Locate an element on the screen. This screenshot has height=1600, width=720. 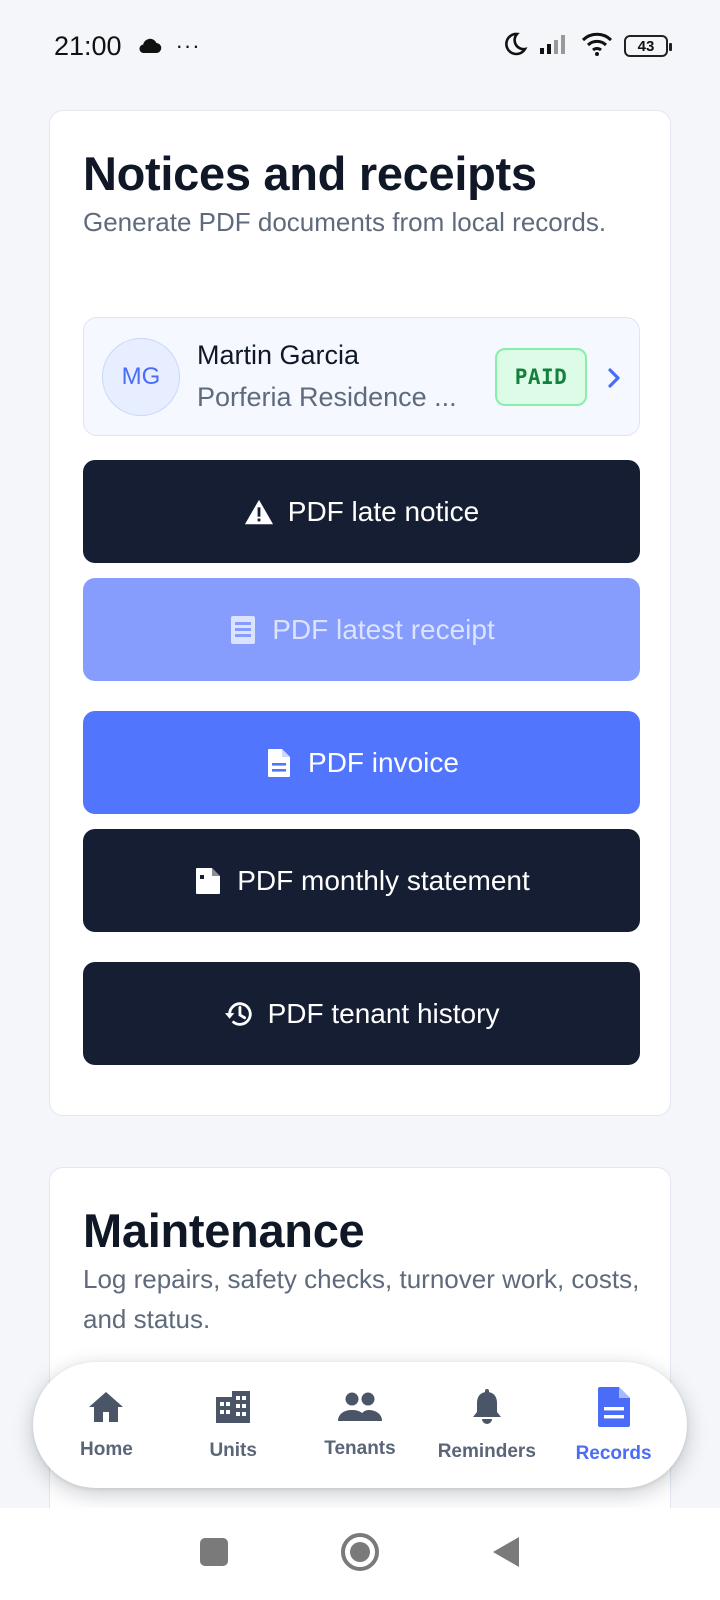
pdf-tenant-history-button: PDF tenant history is located at coordinates (361, 1013).